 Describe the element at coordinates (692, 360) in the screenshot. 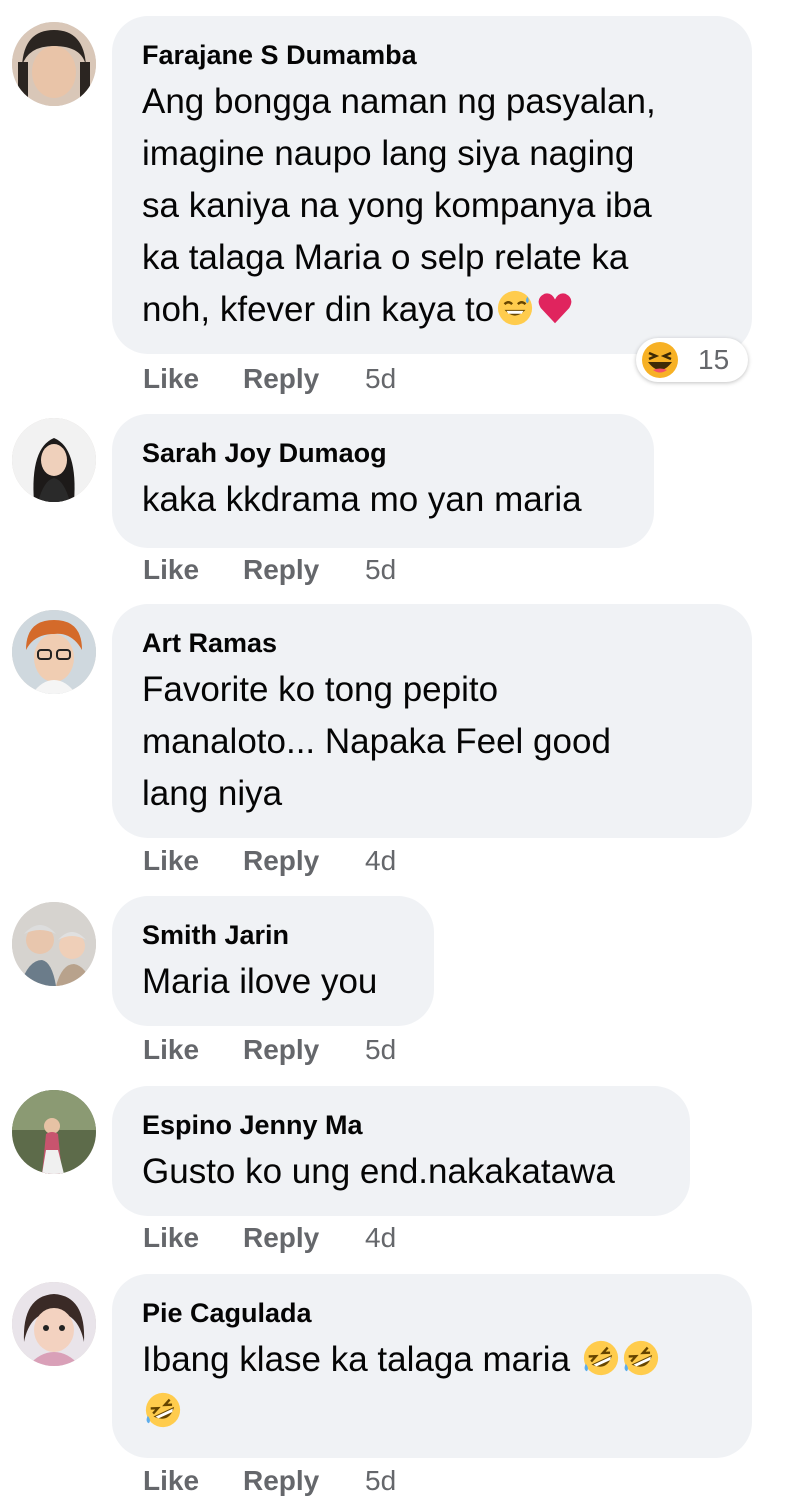

I see `reaction-summary: 15` at that location.